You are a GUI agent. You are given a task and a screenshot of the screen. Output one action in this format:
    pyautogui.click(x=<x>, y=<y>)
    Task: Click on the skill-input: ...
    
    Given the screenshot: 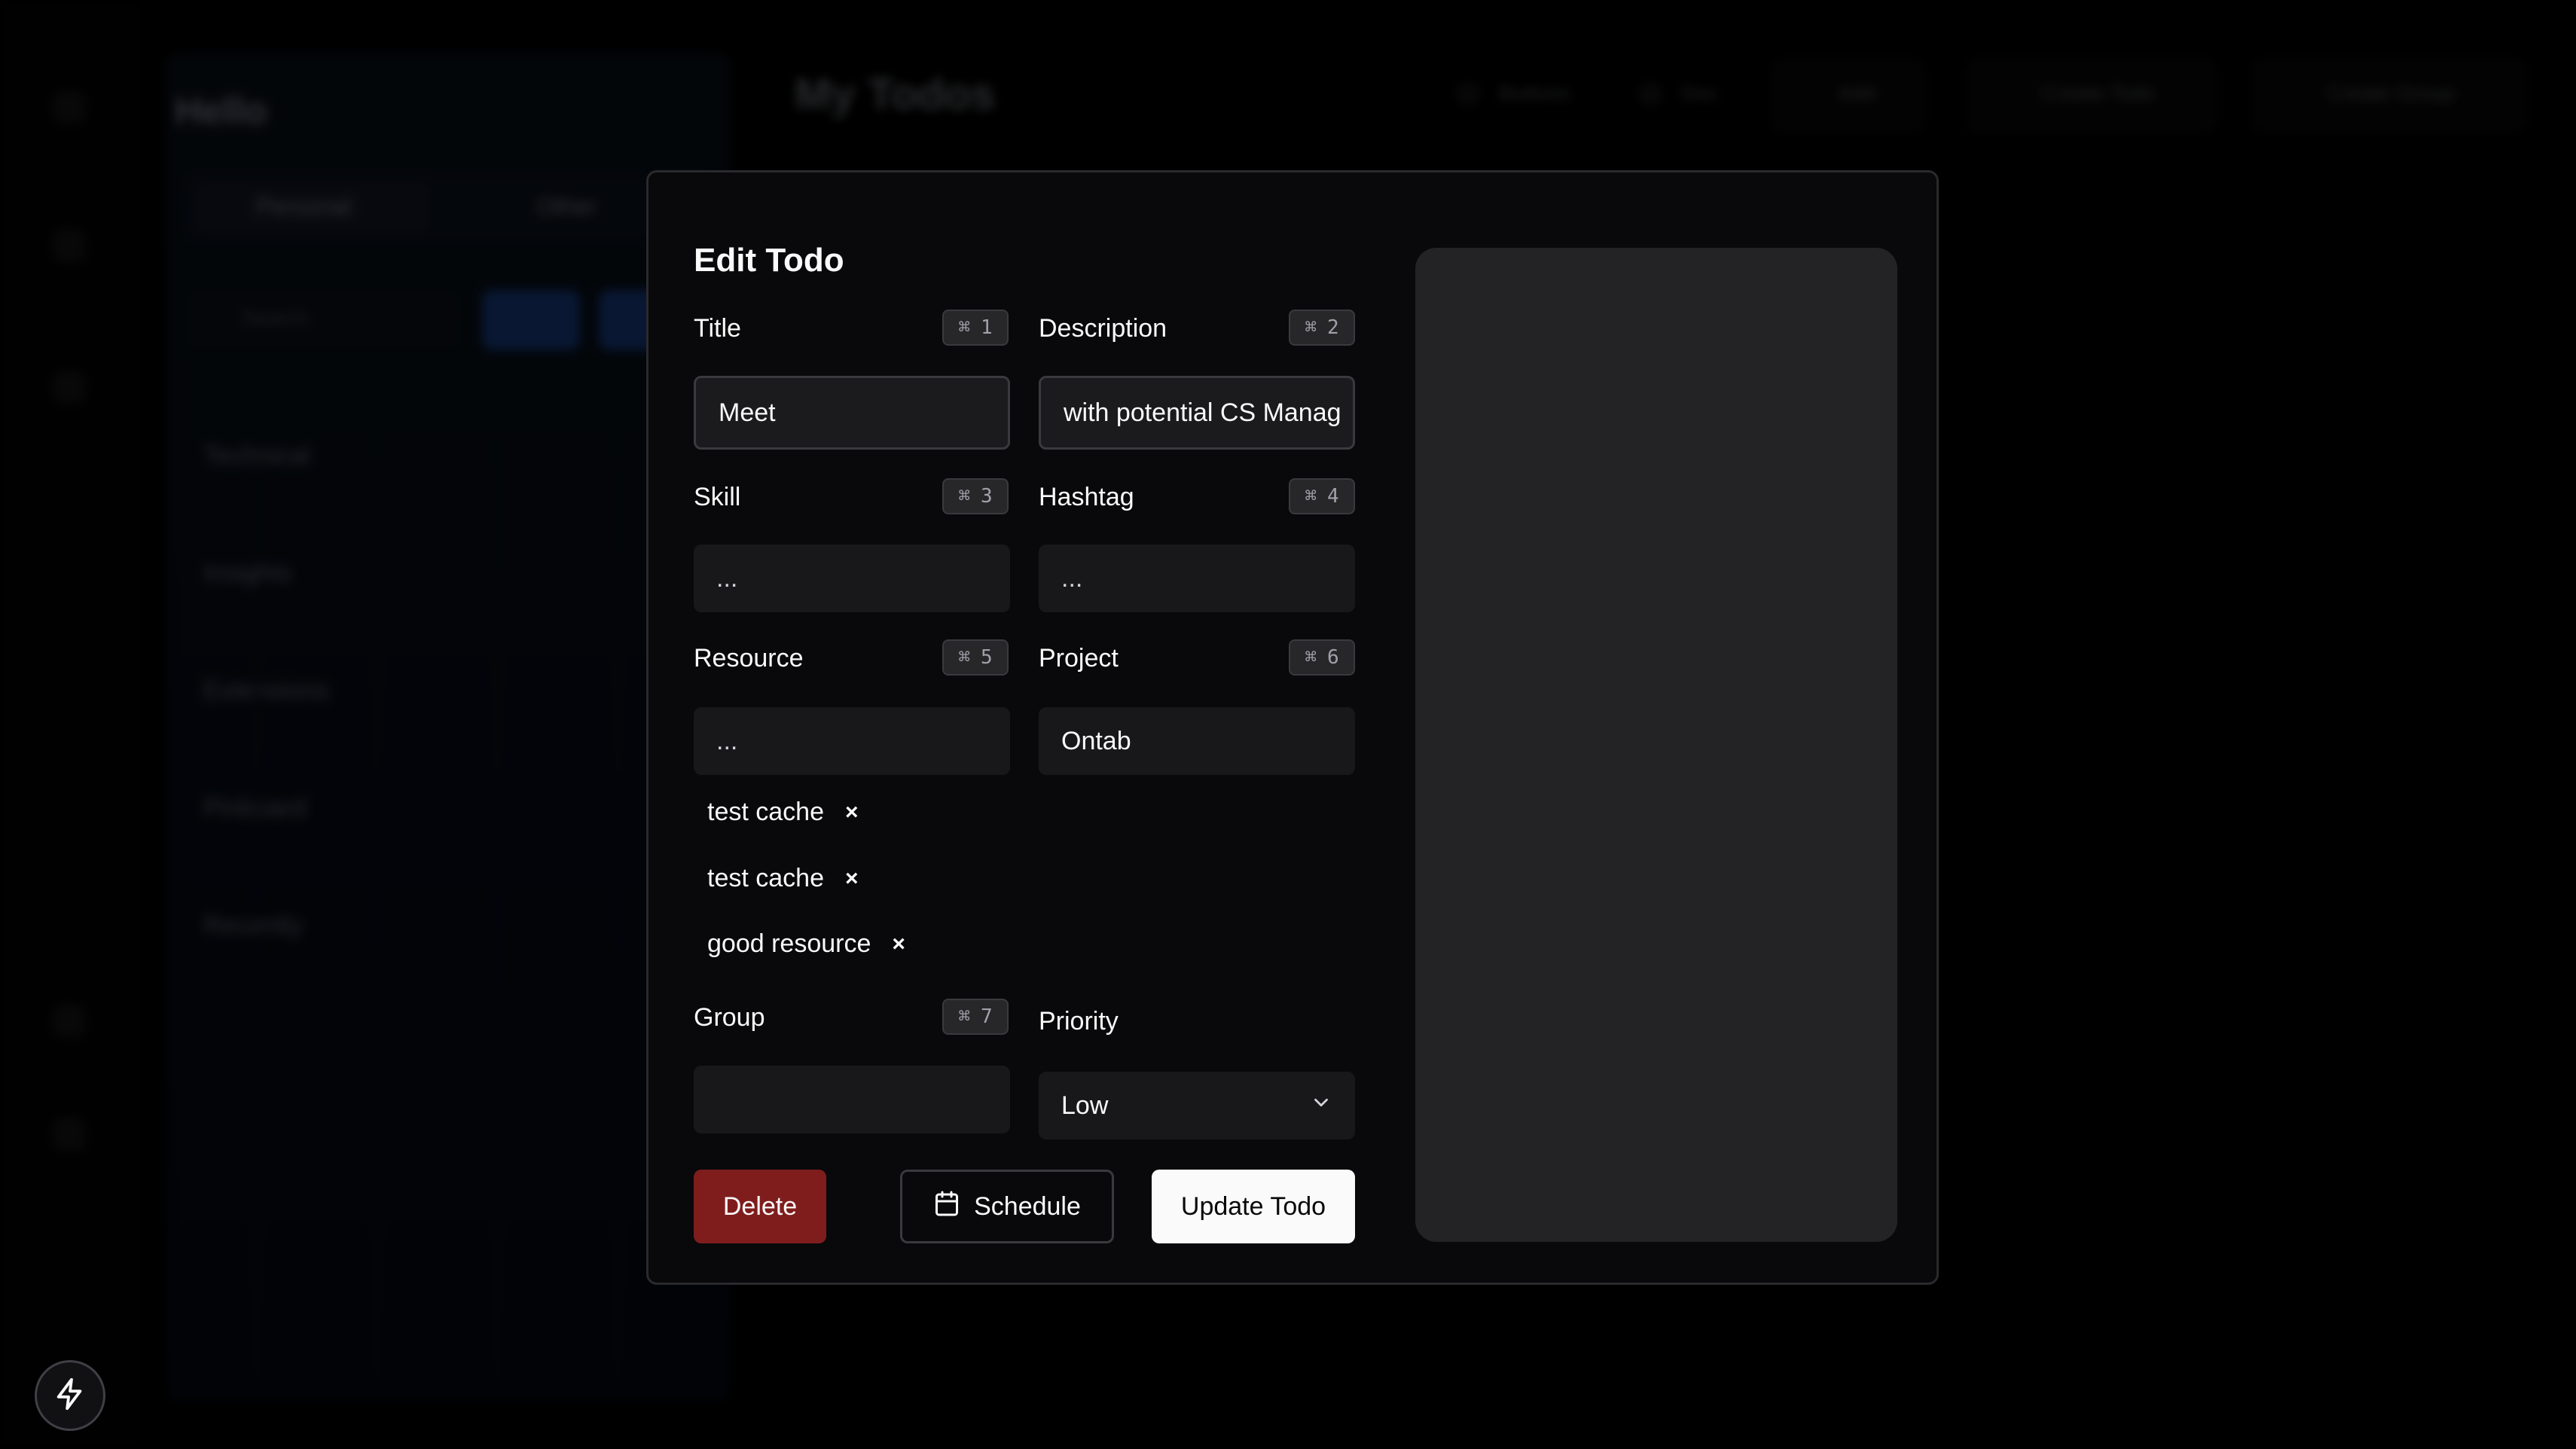 What is the action you would take?
    pyautogui.click(x=852, y=578)
    